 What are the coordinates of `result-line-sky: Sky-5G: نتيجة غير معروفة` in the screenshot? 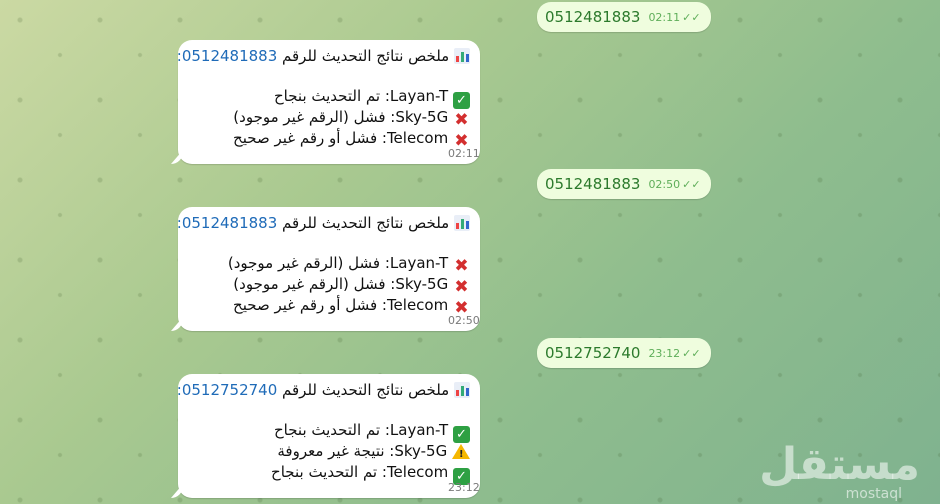 It's located at (329, 452).